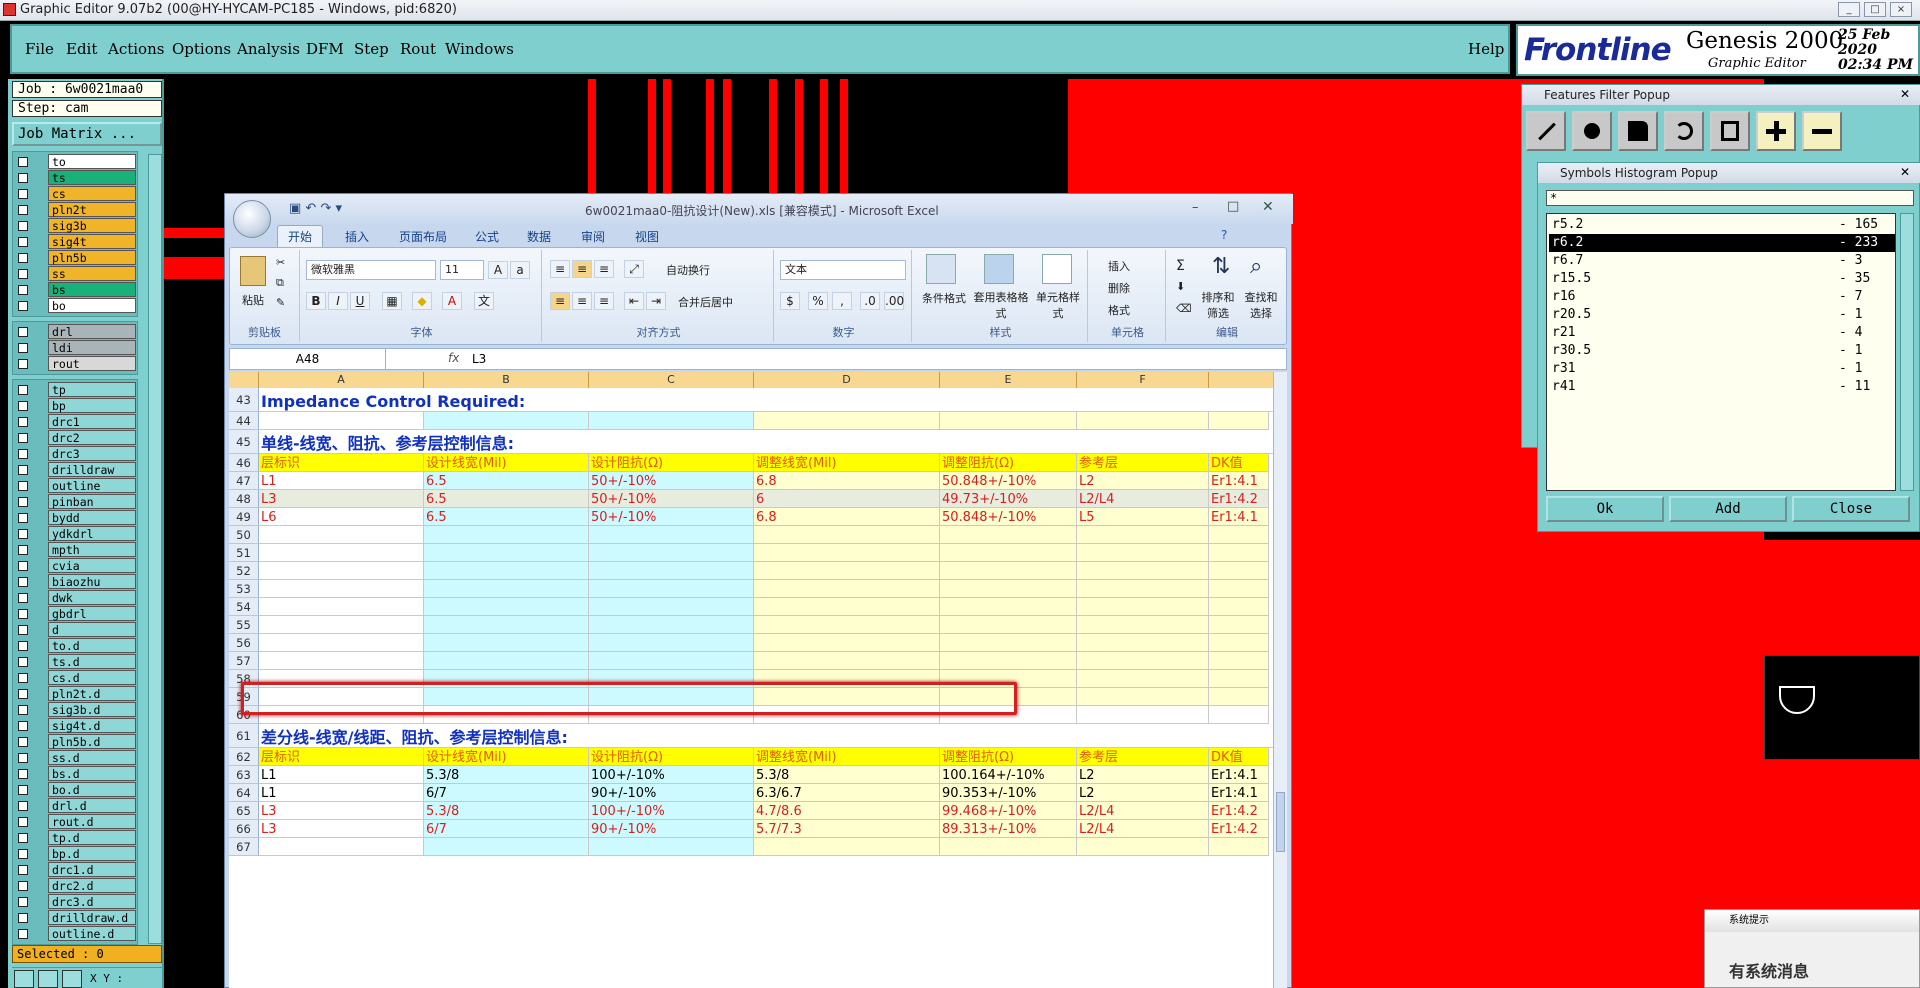 The height and width of the screenshot is (988, 1920). What do you see at coordinates (92, 289) in the screenshot?
I see `layer-name: bs` at bounding box center [92, 289].